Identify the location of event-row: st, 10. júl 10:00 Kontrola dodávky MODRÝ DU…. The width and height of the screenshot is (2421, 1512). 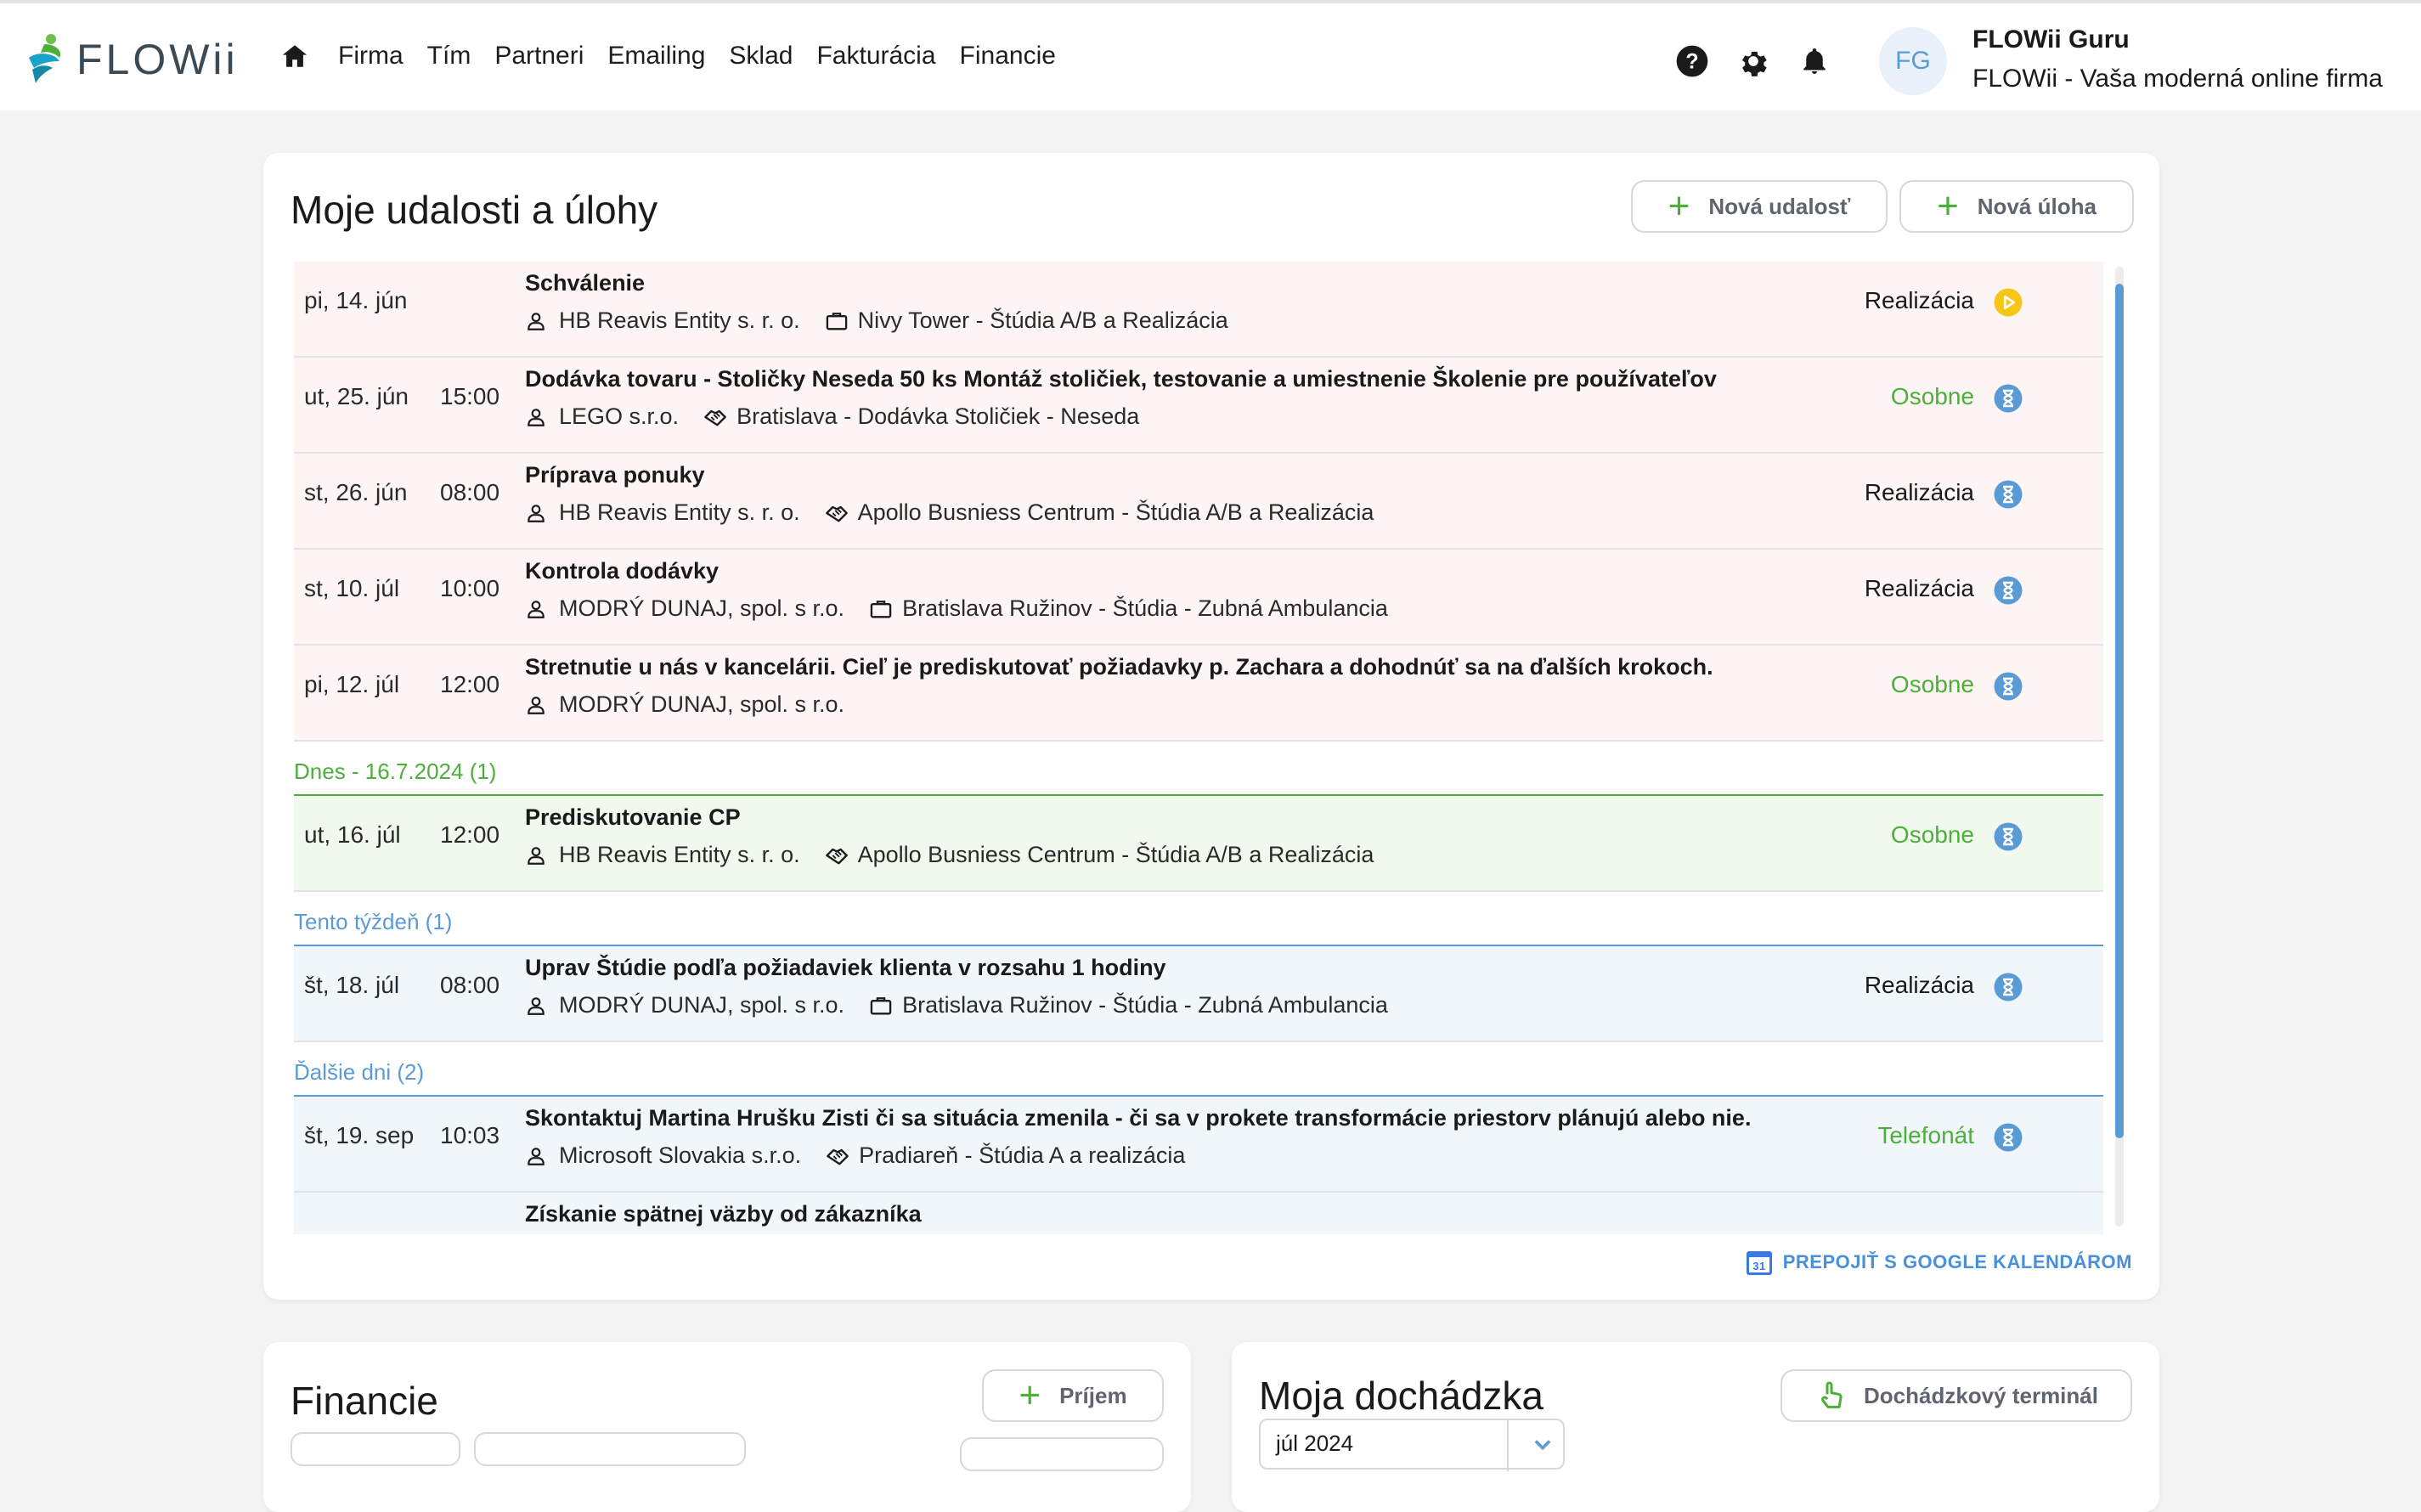
(1198, 598).